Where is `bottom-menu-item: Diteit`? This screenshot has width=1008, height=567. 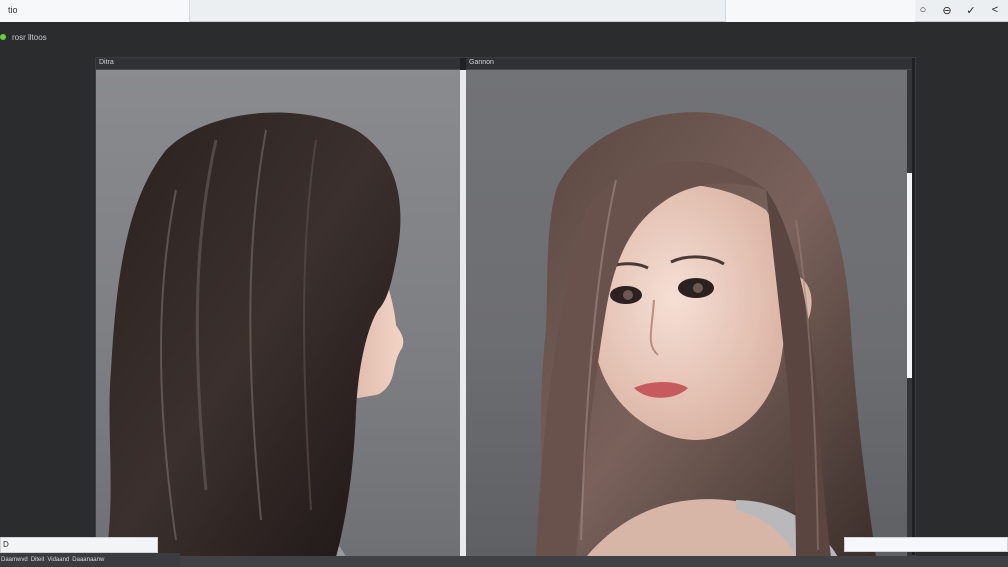
bottom-menu-item: Diteit is located at coordinates (38, 560).